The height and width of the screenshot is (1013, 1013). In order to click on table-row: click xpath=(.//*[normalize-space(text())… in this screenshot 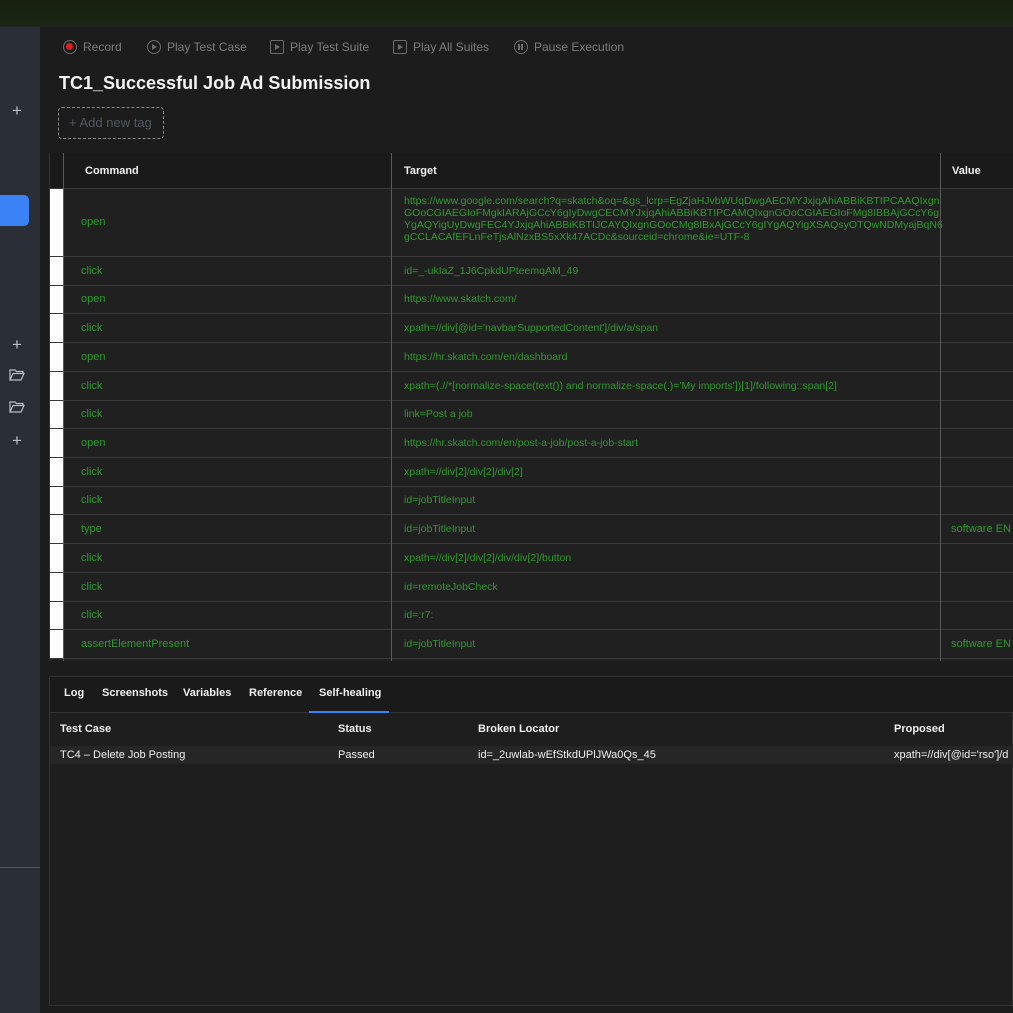, I will do `click(531, 386)`.